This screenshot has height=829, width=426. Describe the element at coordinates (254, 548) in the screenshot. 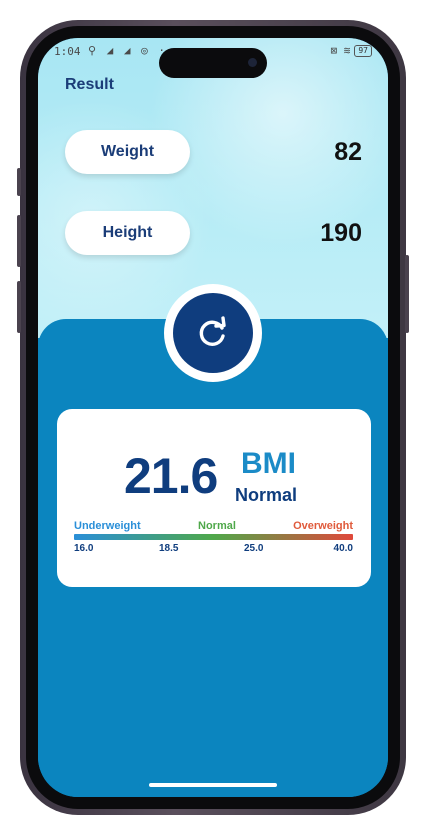

I see `scale-tick: 25.0` at that location.